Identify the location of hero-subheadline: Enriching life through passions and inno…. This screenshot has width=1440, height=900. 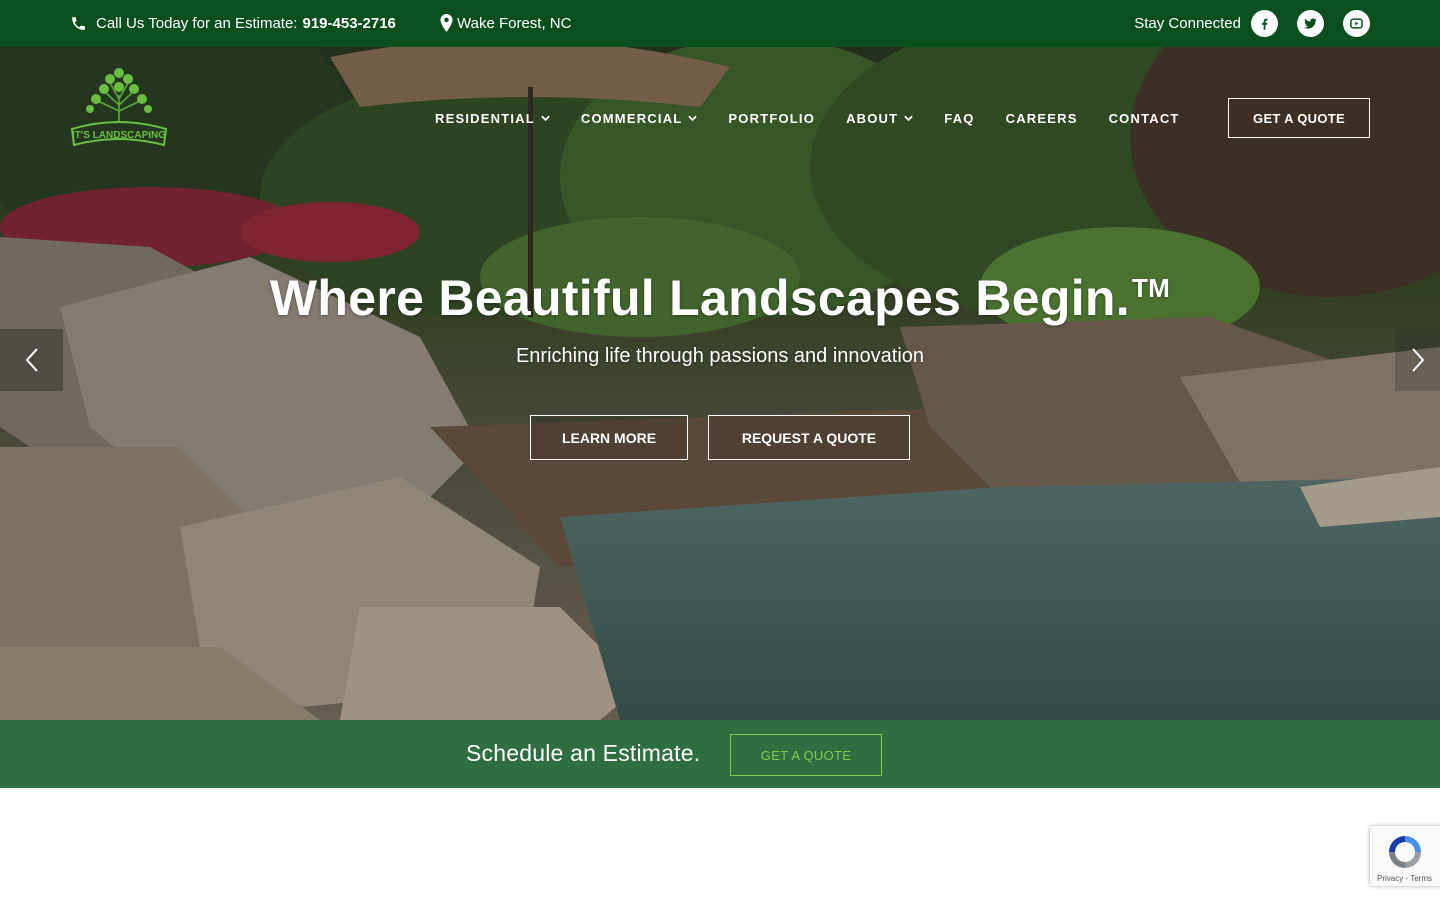
(720, 356).